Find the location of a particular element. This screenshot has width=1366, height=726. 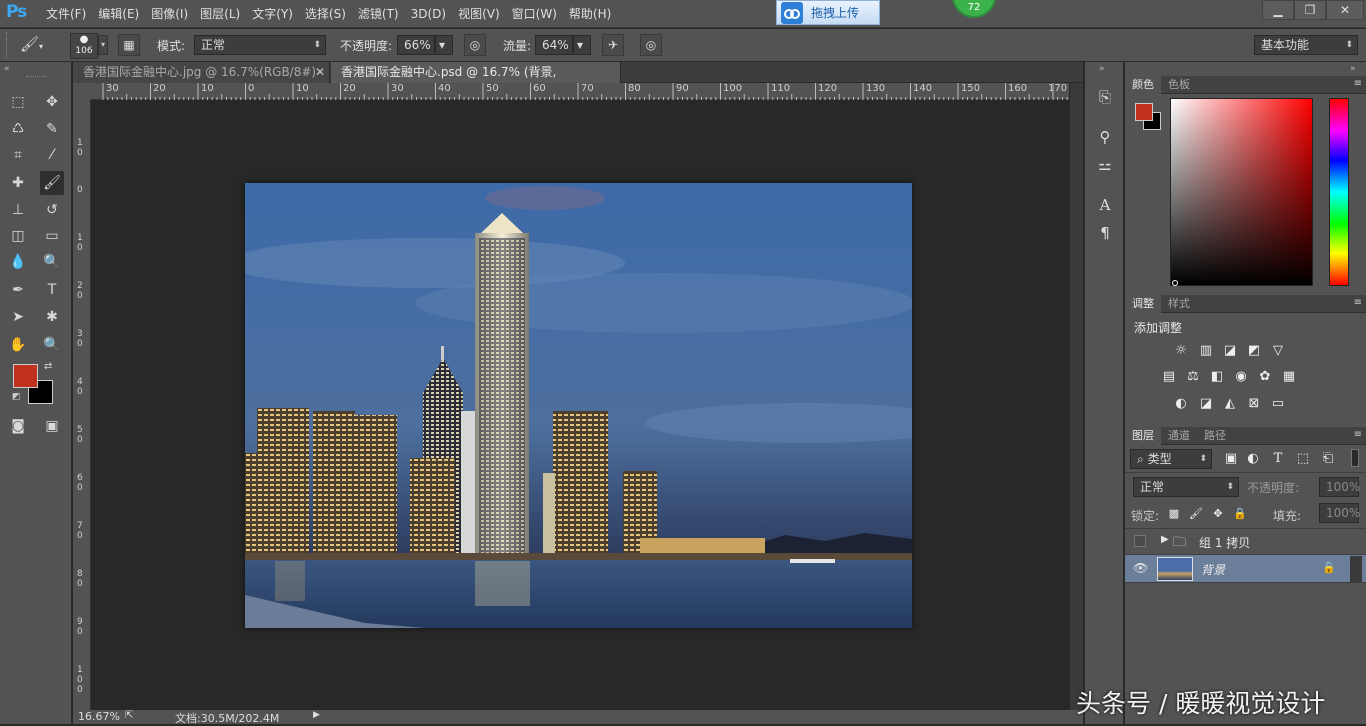

lock-transparent-icon: ▩ is located at coordinates (1174, 514).